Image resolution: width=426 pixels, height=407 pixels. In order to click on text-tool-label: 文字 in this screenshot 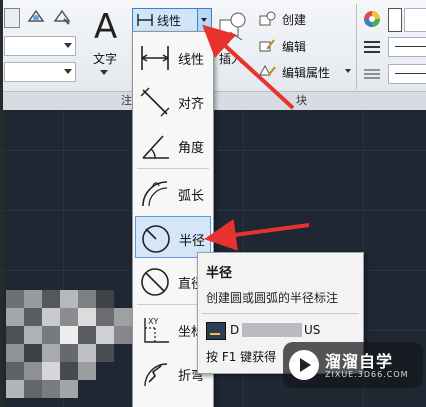, I will do `click(105, 58)`.